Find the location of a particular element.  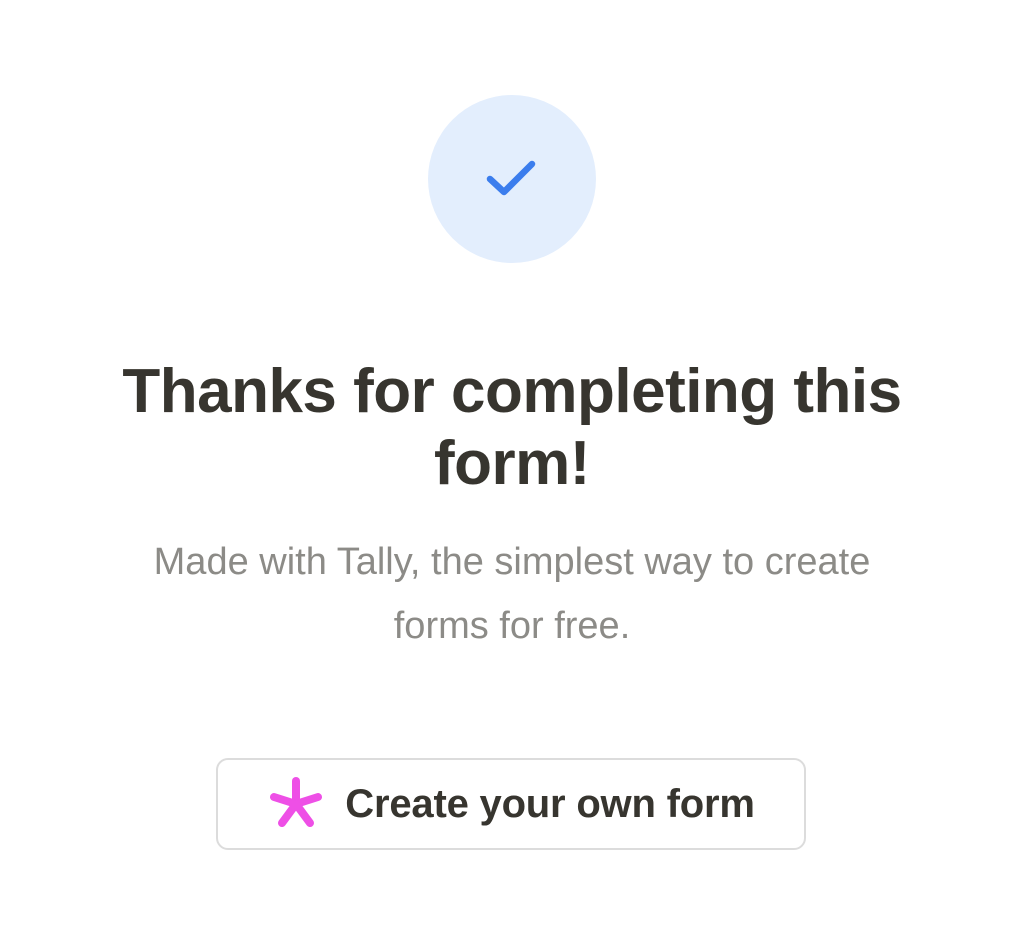

create-your-own-form-button: Create your own form is located at coordinates (511, 804).